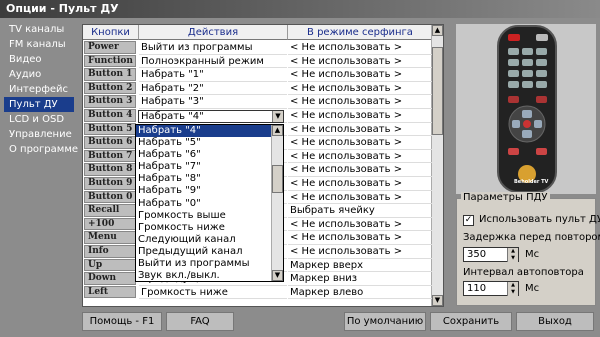 This screenshot has height=337, width=600. What do you see at coordinates (110, 142) in the screenshot?
I see `remote-key-cell: Button 6` at bounding box center [110, 142].